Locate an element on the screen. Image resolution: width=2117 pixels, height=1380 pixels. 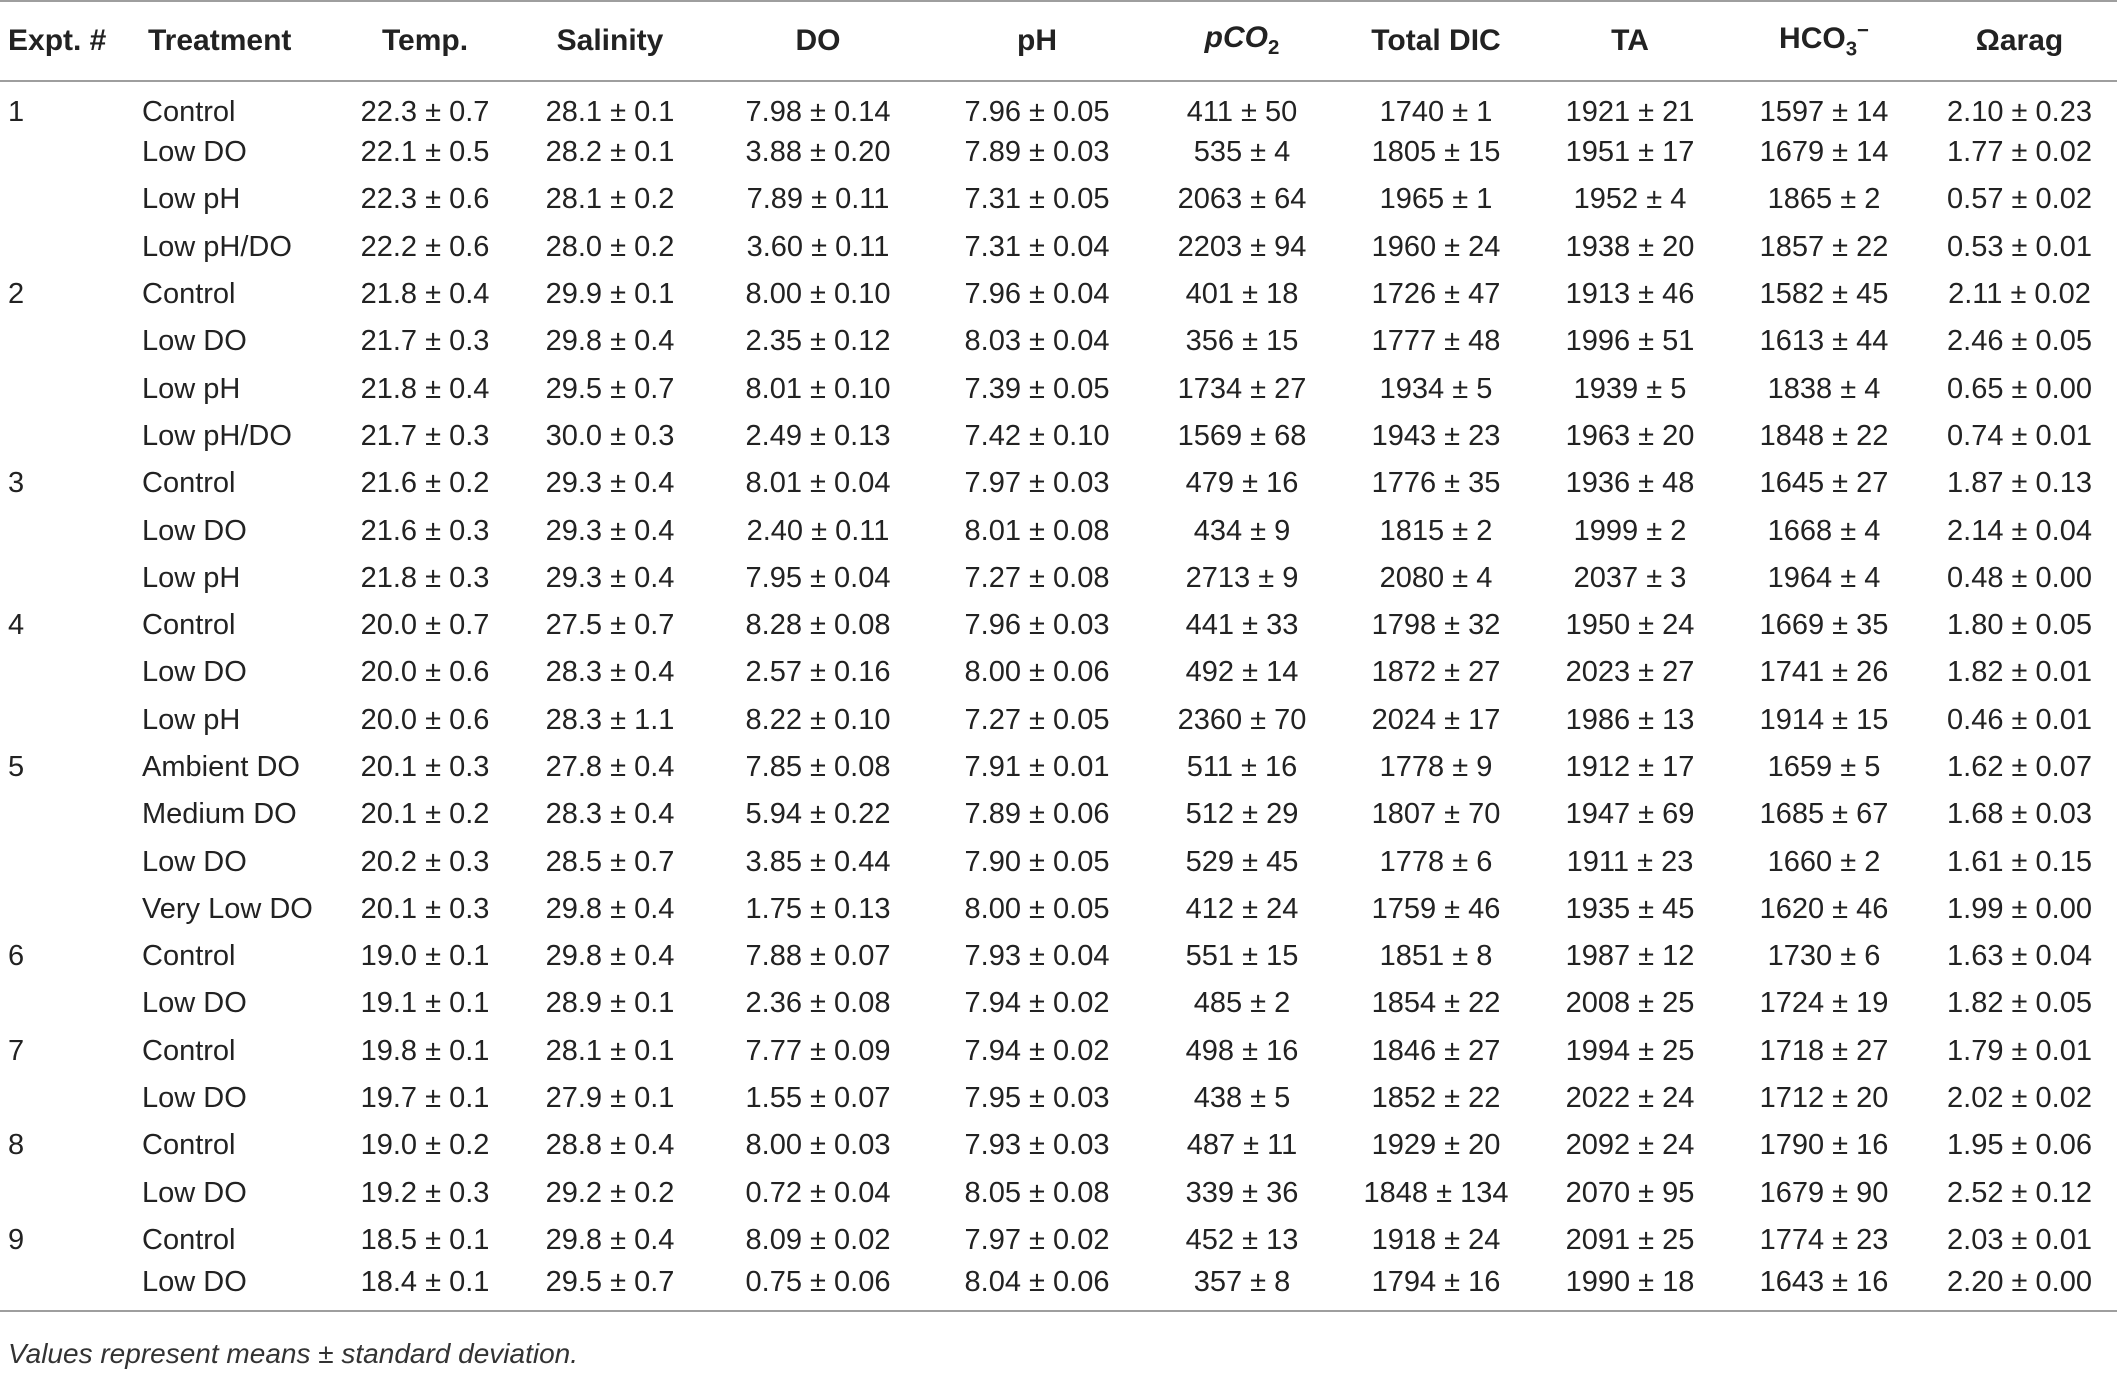
cell-dic: 1872 ± 27 is located at coordinates (1436, 672).